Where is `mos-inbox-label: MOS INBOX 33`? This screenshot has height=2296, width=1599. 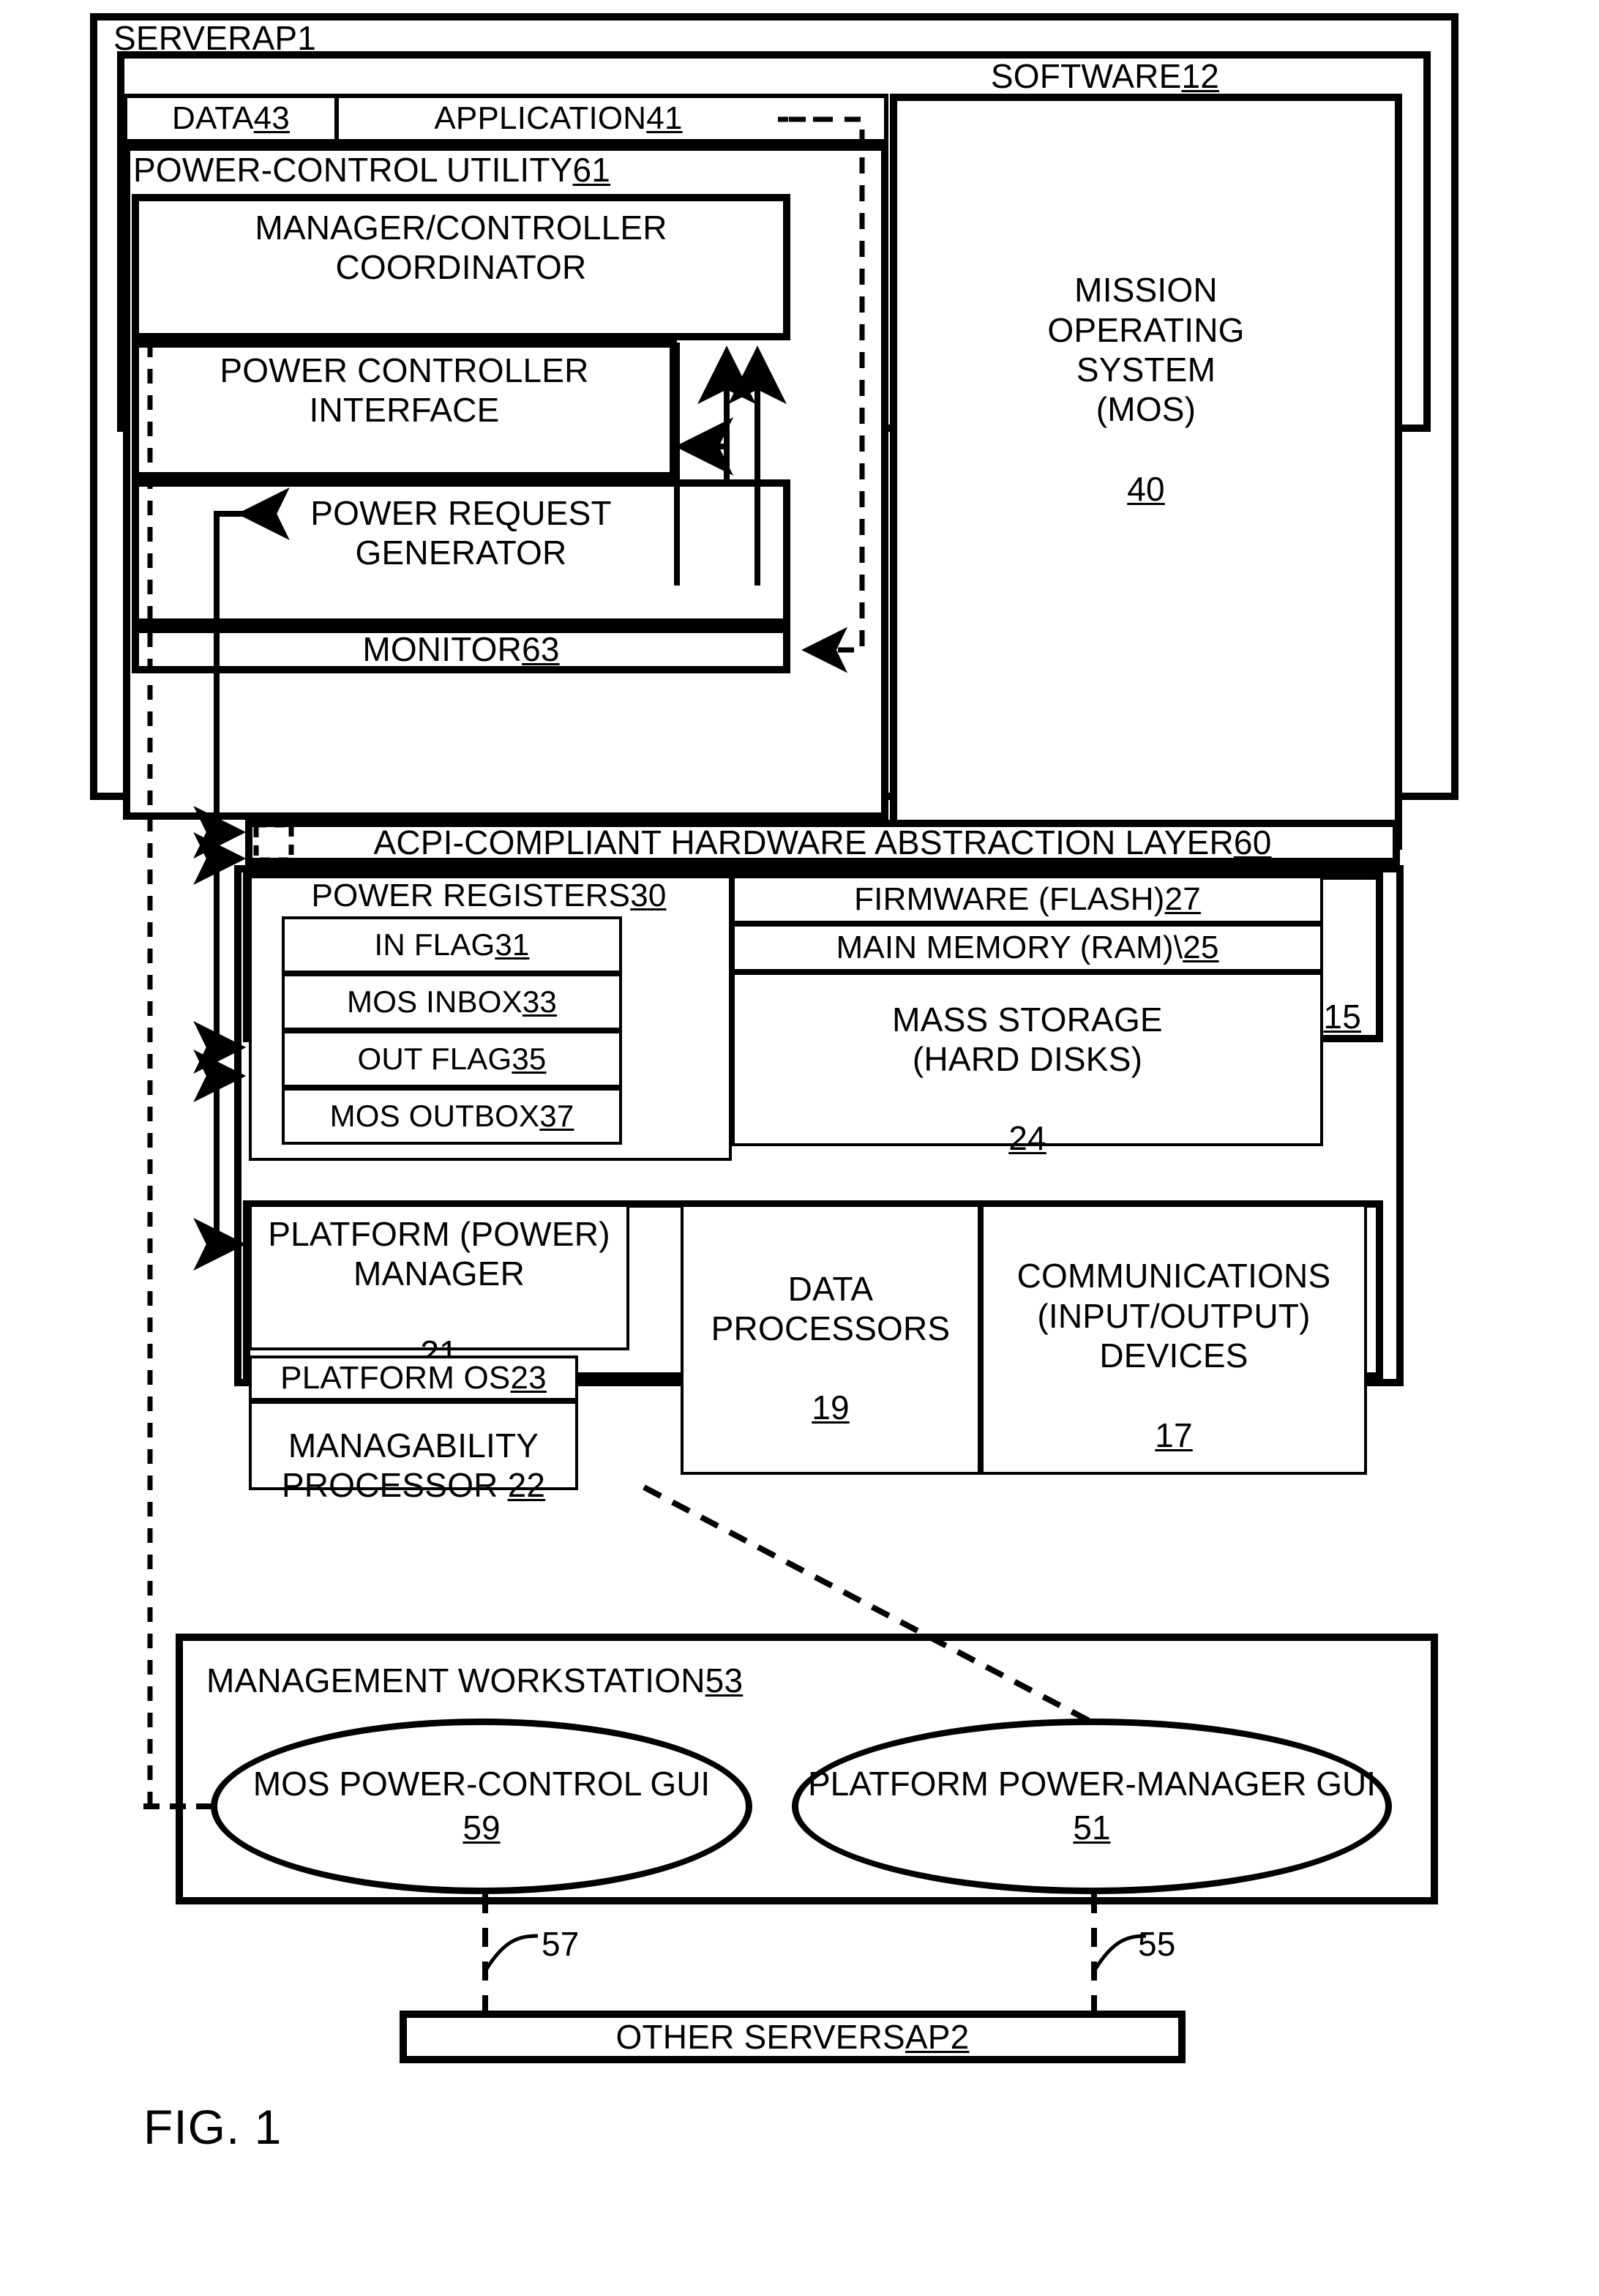
mos-inbox-label: MOS INBOX 33 is located at coordinates (452, 1002).